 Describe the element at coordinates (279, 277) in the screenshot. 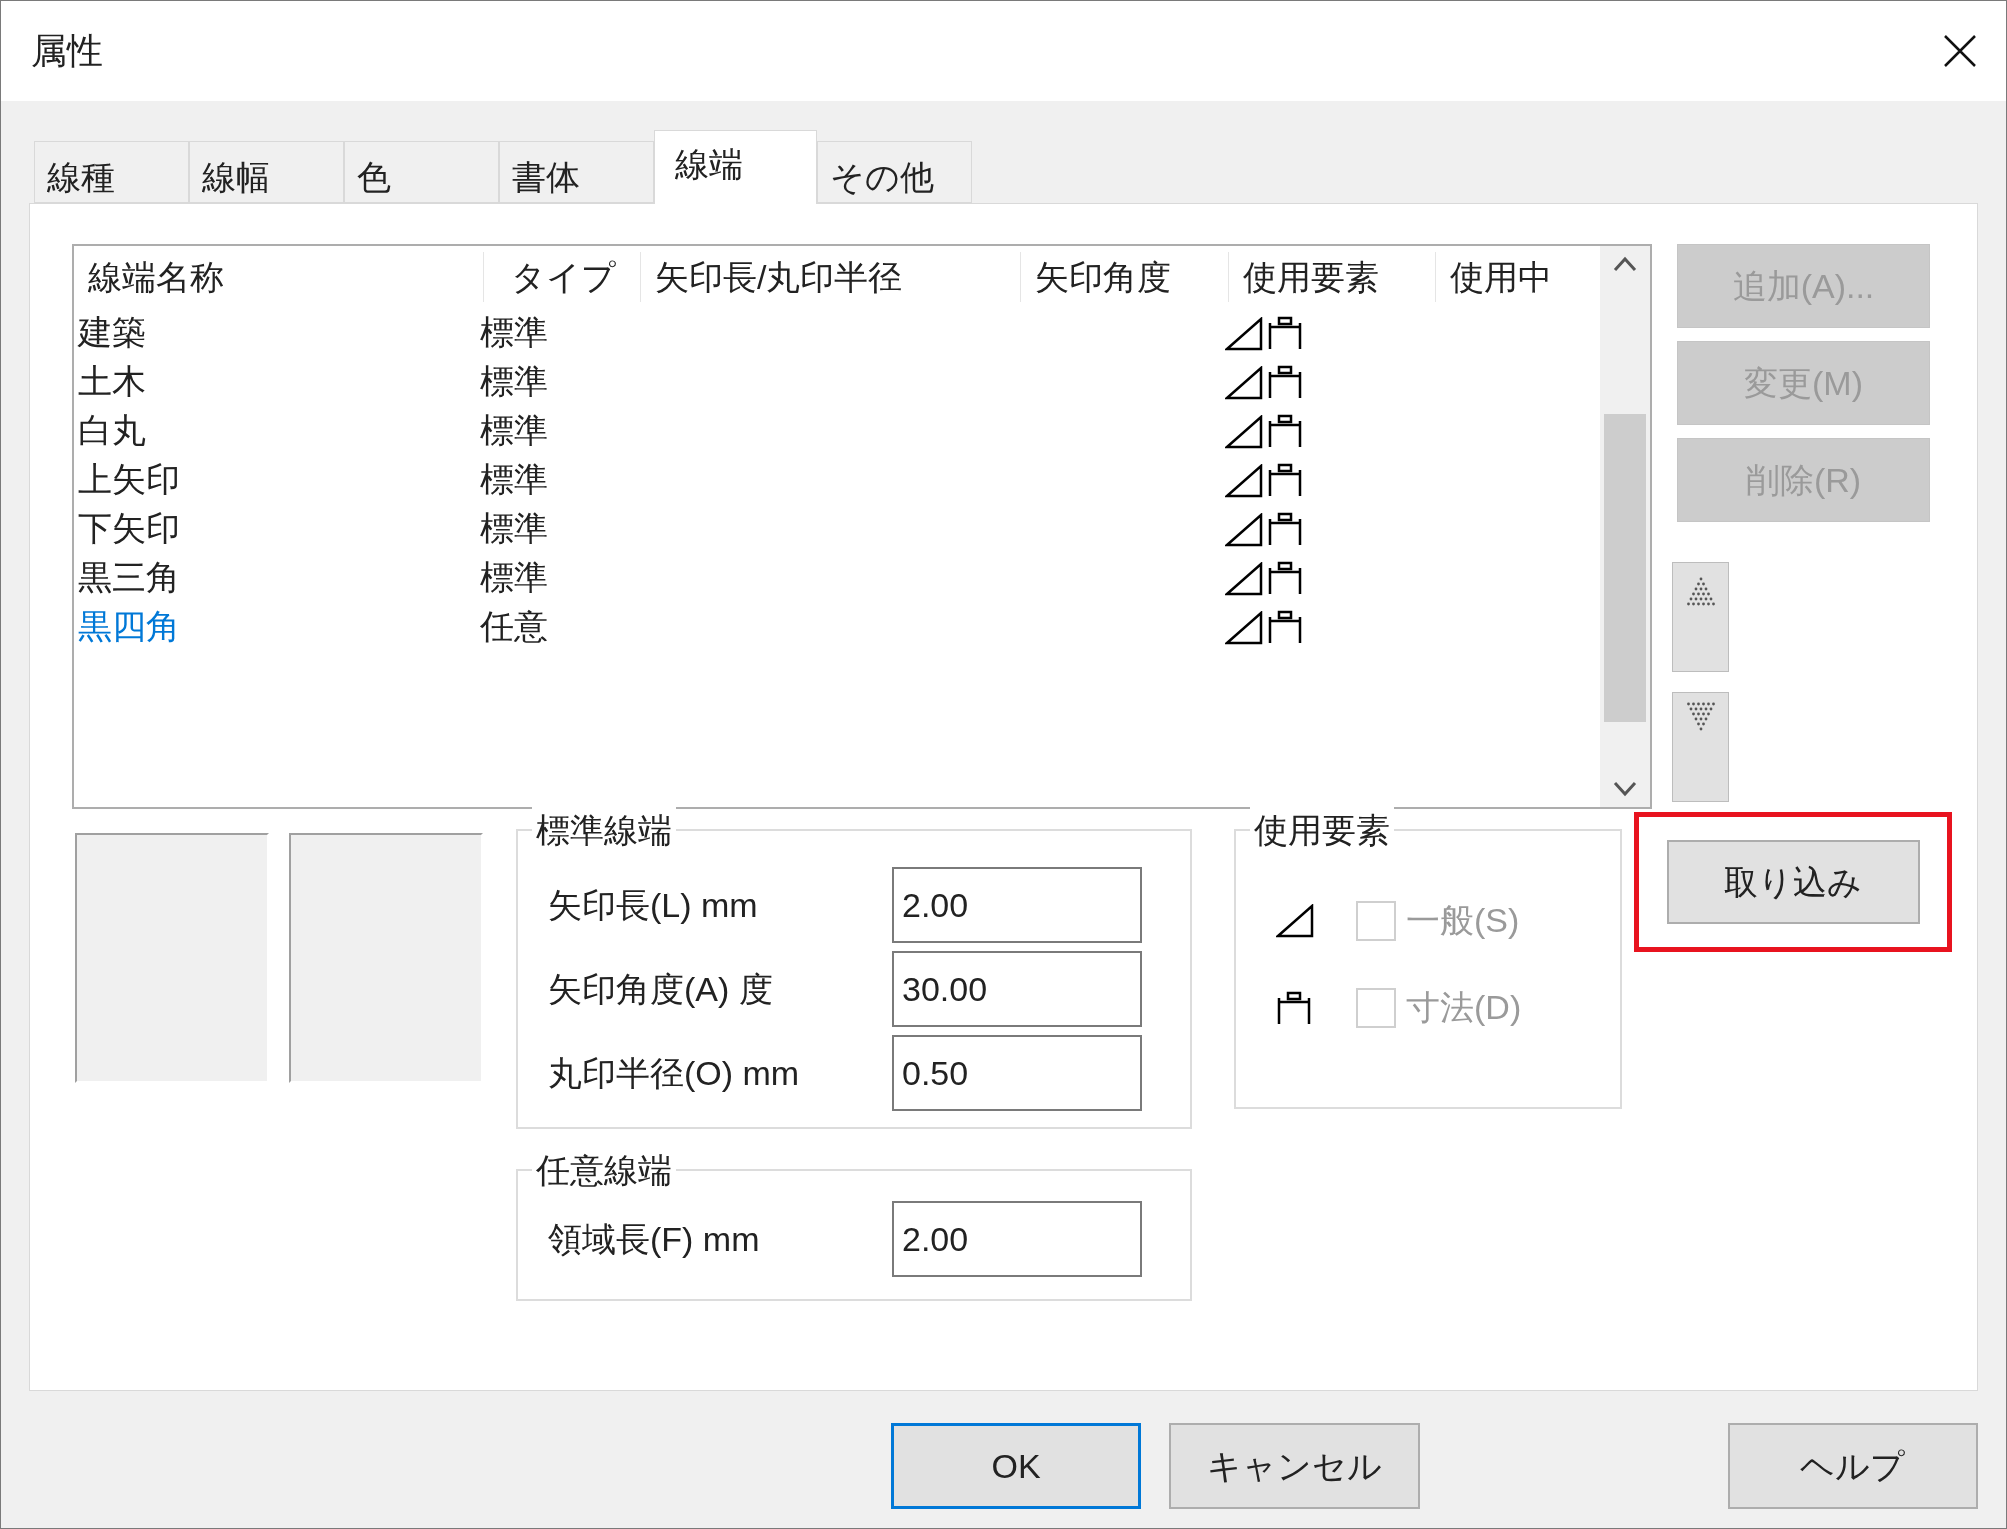

I see `column-header: 線端名称` at that location.